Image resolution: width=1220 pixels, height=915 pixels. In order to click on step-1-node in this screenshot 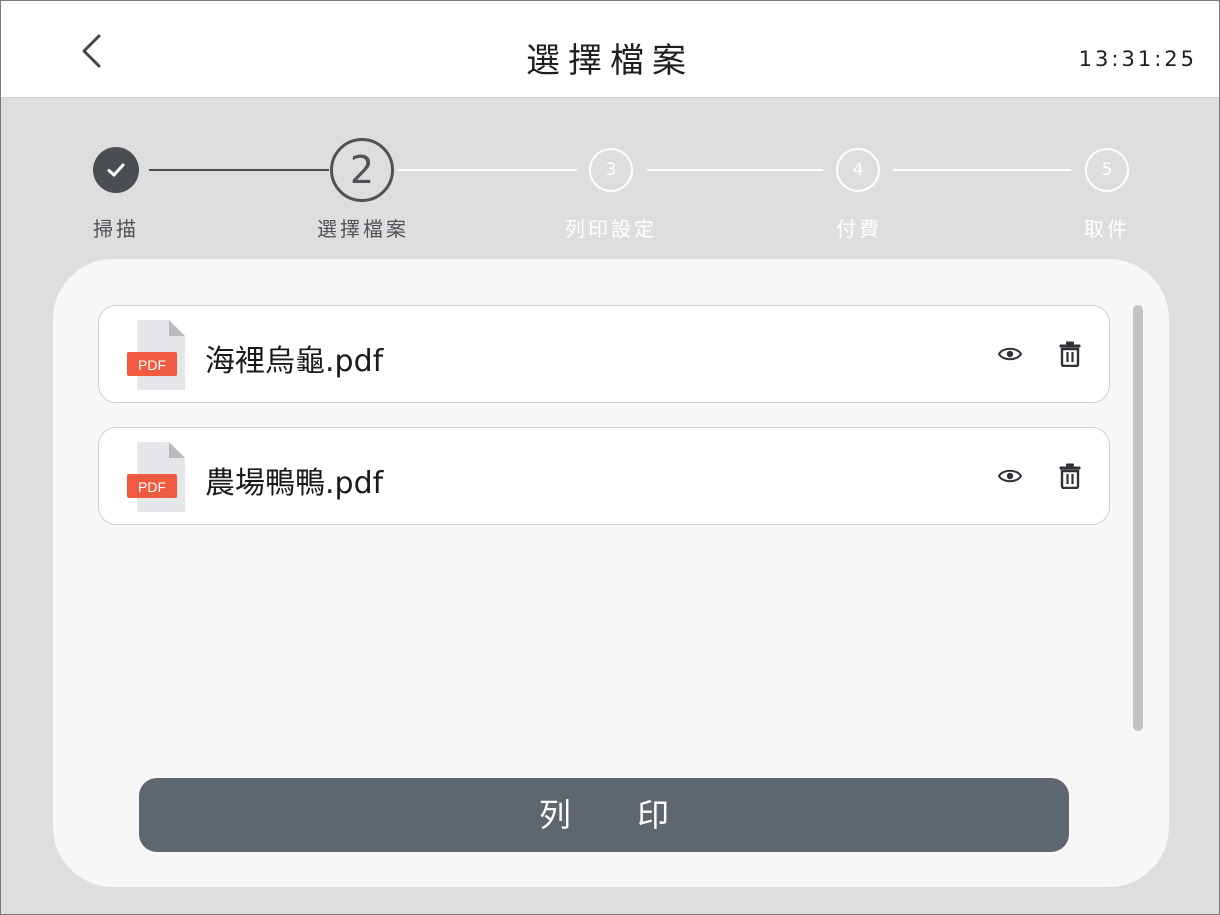, I will do `click(116, 170)`.